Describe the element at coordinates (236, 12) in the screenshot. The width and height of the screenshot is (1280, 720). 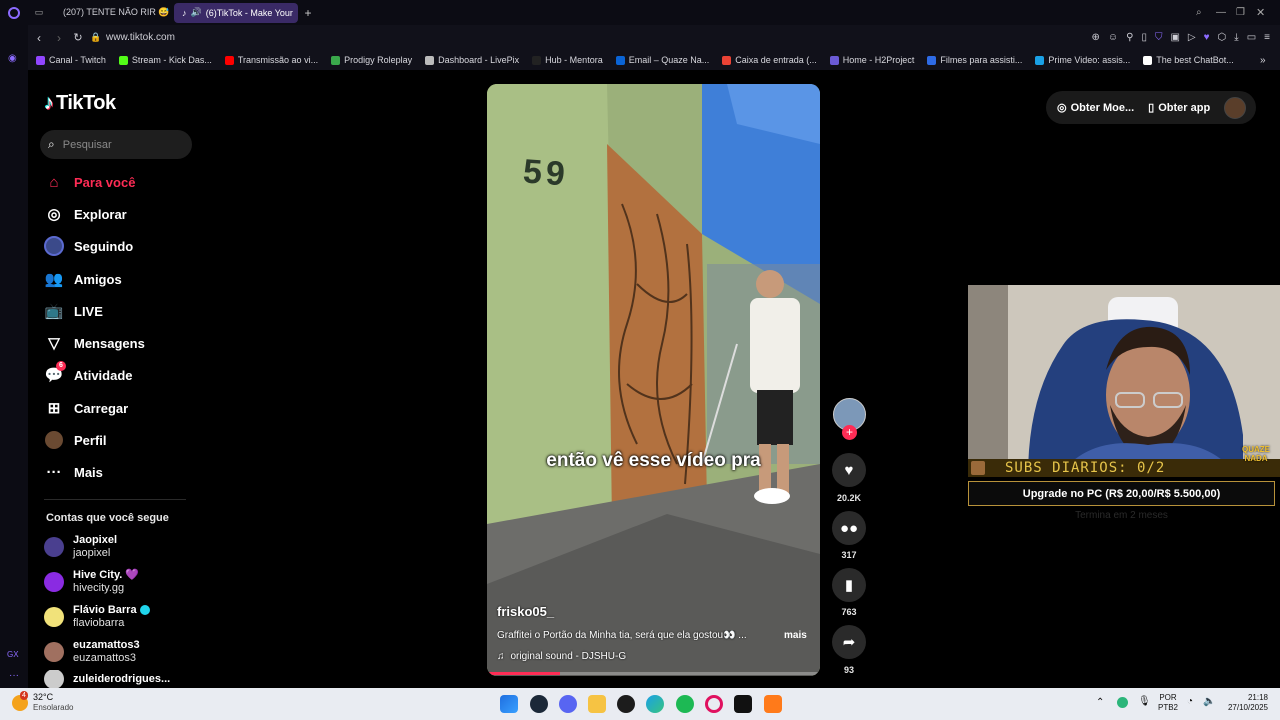
I see `tab-tiktok: ♪ 🔊 (6)TikTok - Make Your` at that location.